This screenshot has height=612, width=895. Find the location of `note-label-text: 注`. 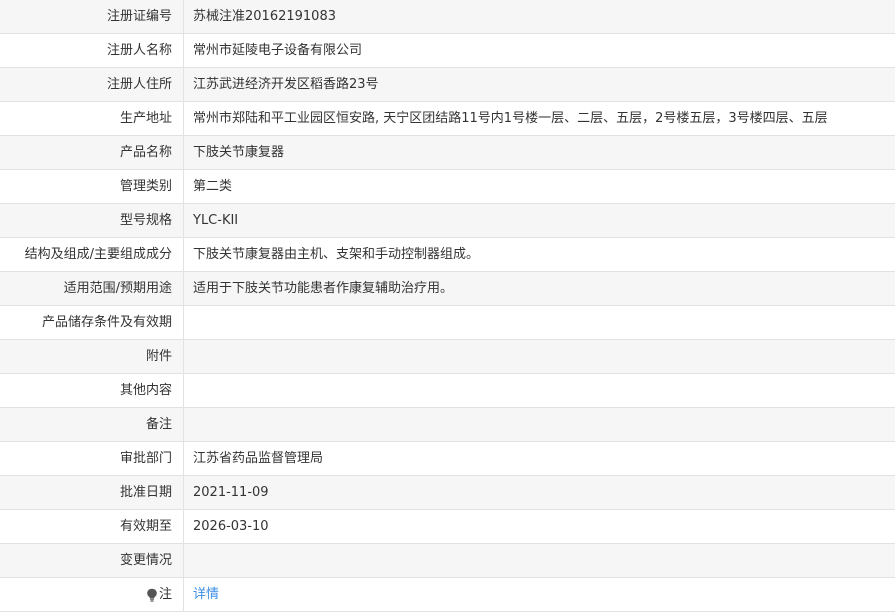

note-label-text: 注 is located at coordinates (165, 594).